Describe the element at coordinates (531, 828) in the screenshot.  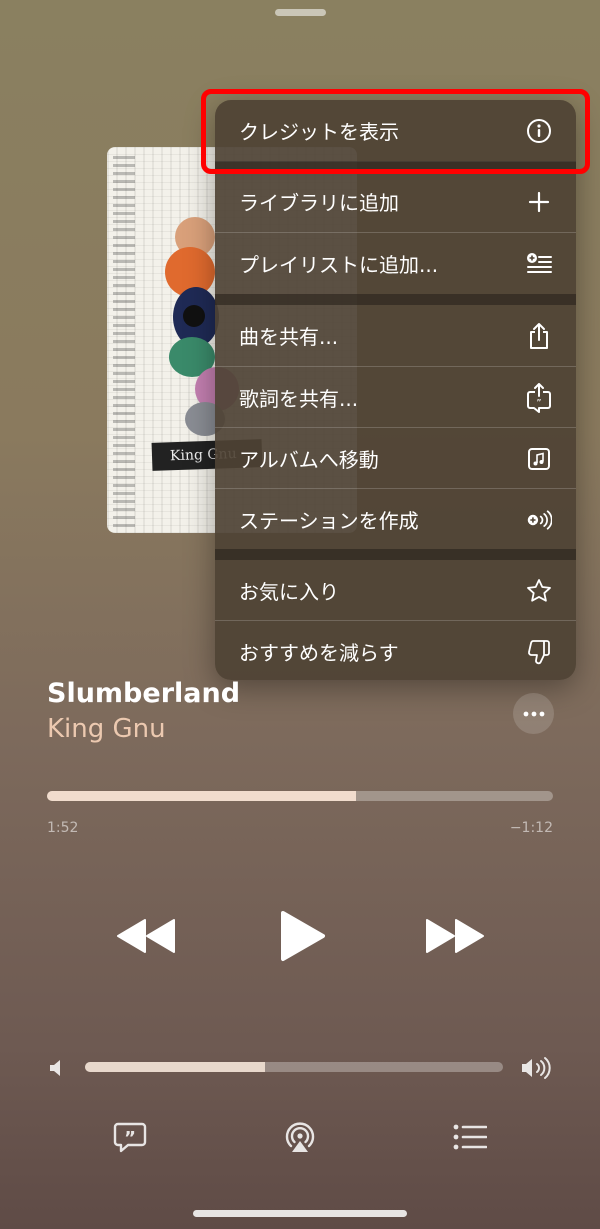
I see `remaining-time: −1:12` at that location.